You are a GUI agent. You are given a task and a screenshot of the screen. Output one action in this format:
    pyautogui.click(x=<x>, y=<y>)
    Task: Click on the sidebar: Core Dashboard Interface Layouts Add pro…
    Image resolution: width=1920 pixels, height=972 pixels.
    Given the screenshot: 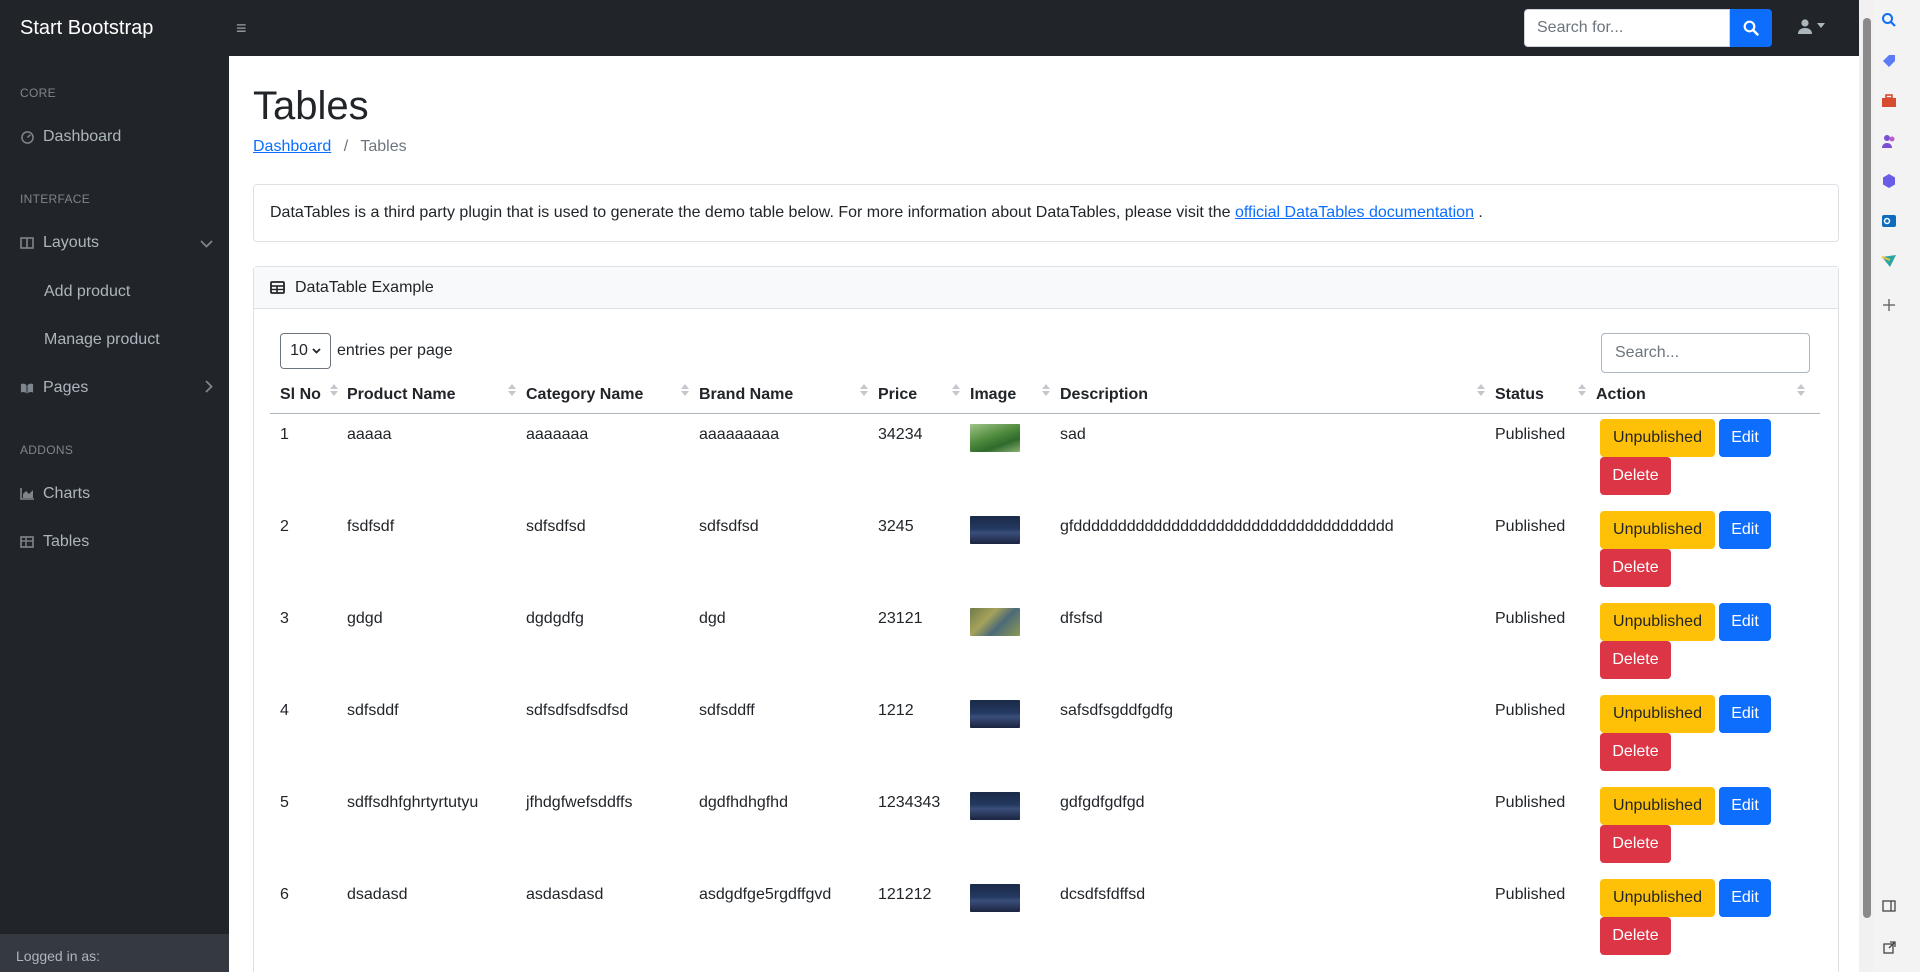 What is the action you would take?
    pyautogui.click(x=114, y=514)
    